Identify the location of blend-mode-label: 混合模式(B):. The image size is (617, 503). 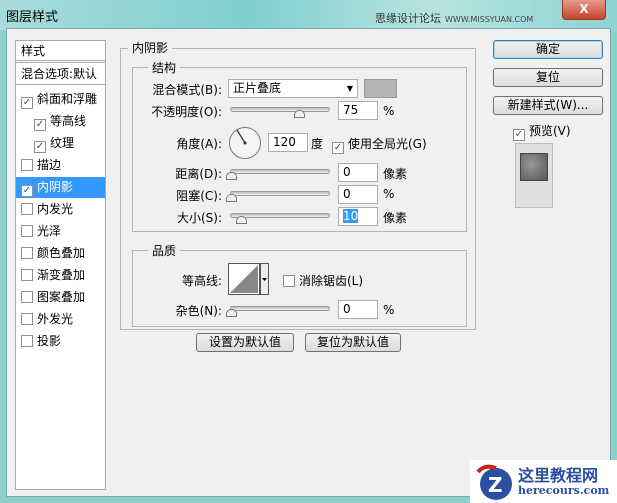
(187, 90).